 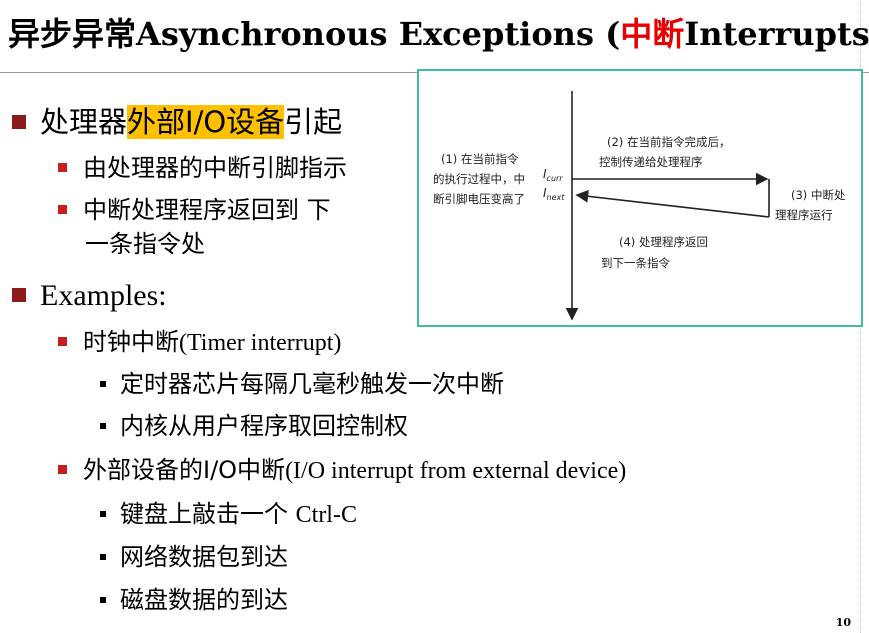 I want to click on bullet-source-prefix: 处理器, so click(x=84, y=122).